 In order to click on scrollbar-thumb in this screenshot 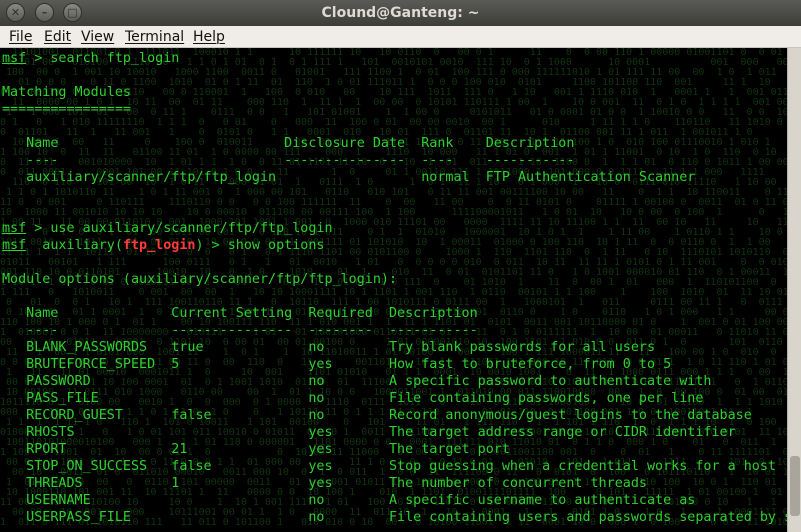, I will do `click(795, 486)`.